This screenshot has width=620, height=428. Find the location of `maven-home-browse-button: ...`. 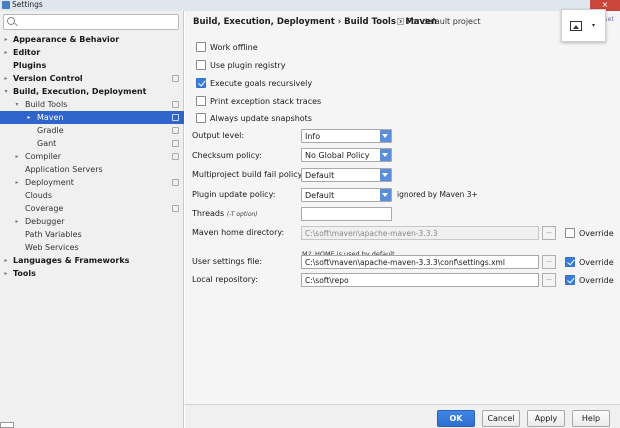

maven-home-browse-button: ... is located at coordinates (549, 233).